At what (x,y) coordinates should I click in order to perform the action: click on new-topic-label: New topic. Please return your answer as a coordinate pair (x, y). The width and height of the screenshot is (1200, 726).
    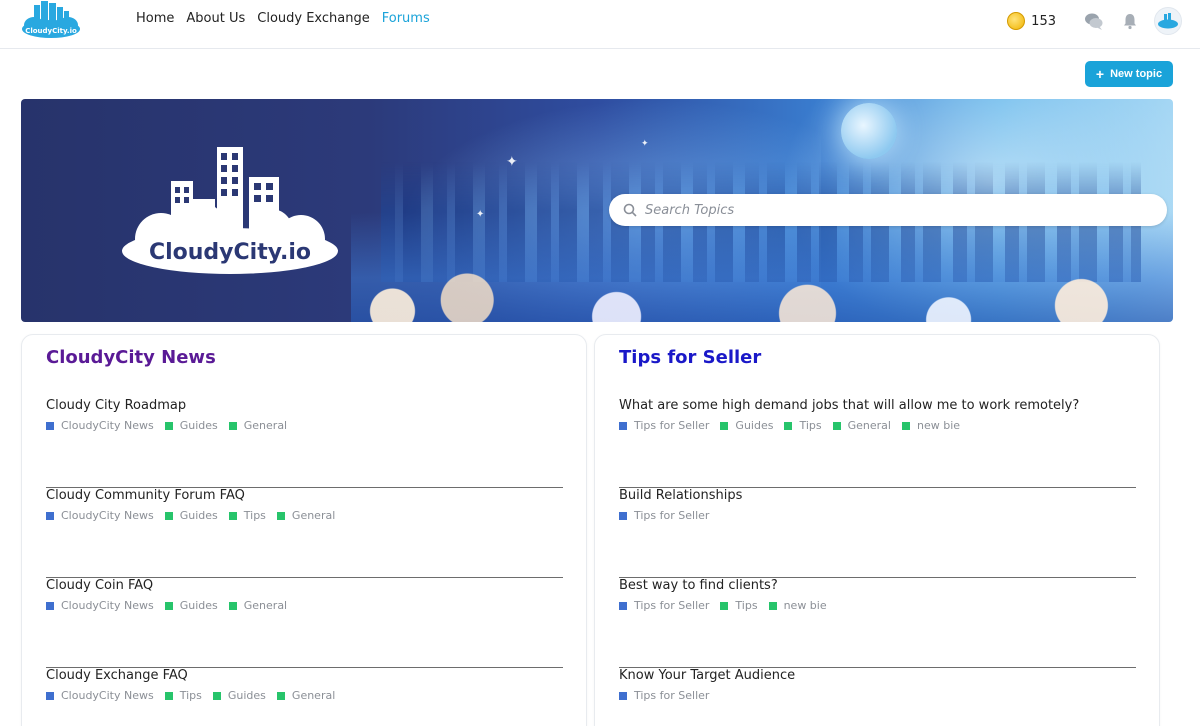
    Looking at the image, I should click on (1136, 74).